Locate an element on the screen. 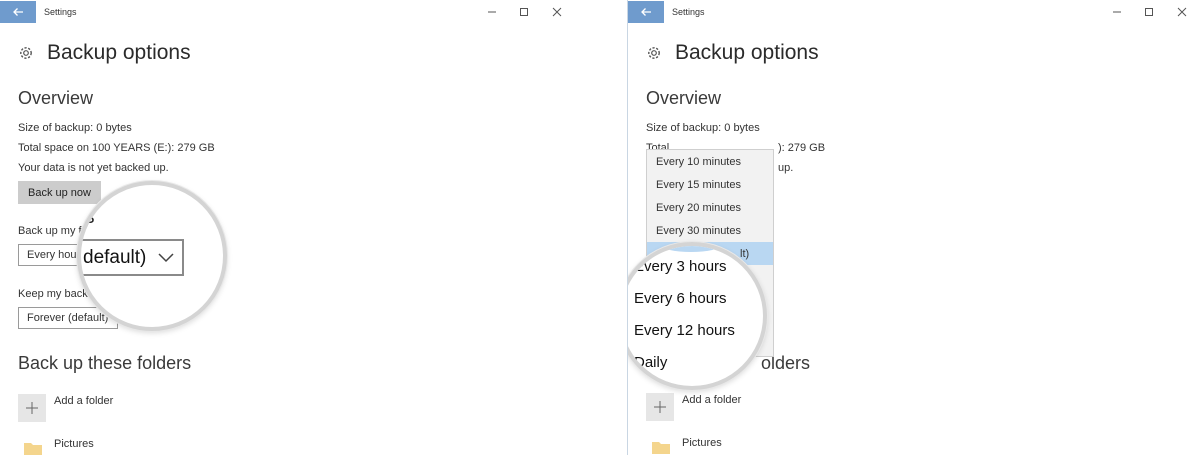  magnified-option: Every 6 hours is located at coordinates (680, 298).